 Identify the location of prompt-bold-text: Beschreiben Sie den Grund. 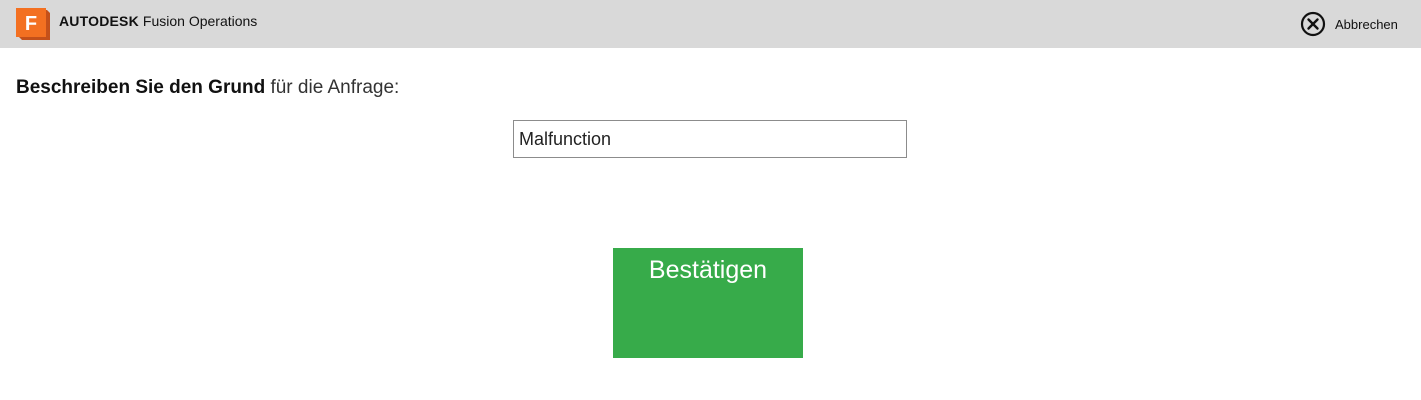
(141, 87).